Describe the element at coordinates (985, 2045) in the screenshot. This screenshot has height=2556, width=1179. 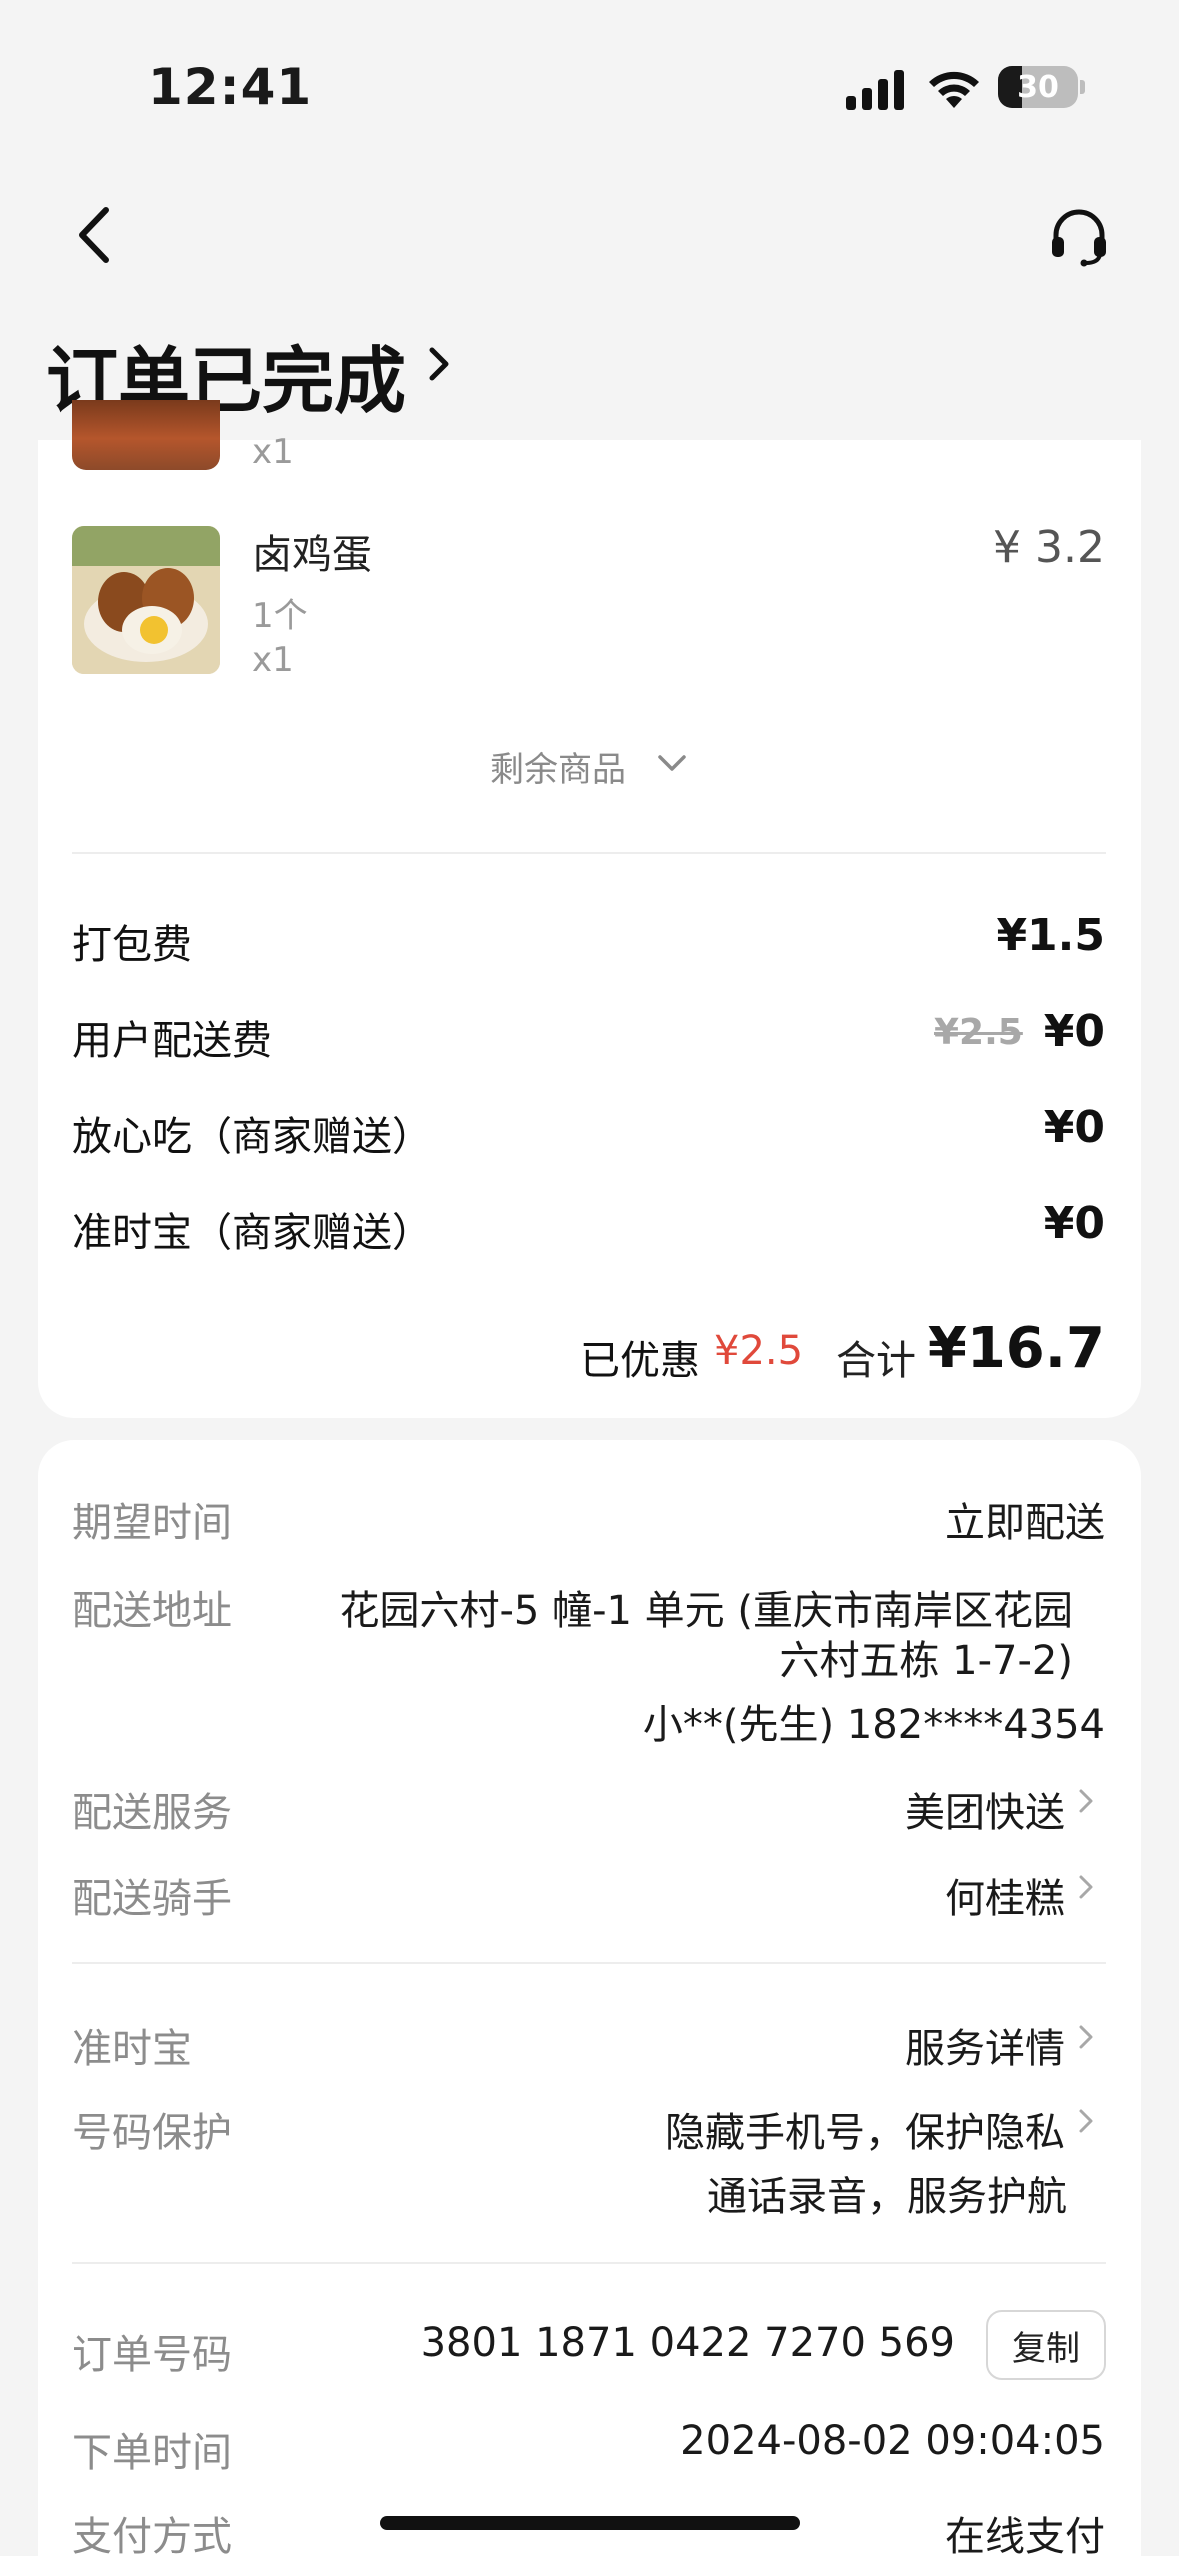
I see `ontime-details-link: 服务详情` at that location.